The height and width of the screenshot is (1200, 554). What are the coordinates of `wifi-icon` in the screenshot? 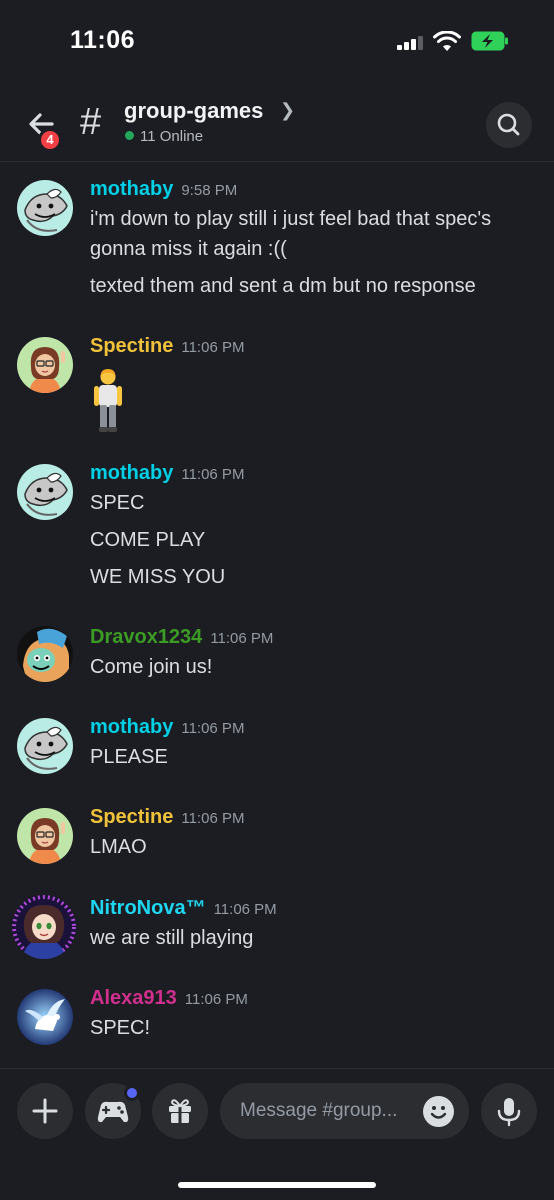 It's located at (447, 41).